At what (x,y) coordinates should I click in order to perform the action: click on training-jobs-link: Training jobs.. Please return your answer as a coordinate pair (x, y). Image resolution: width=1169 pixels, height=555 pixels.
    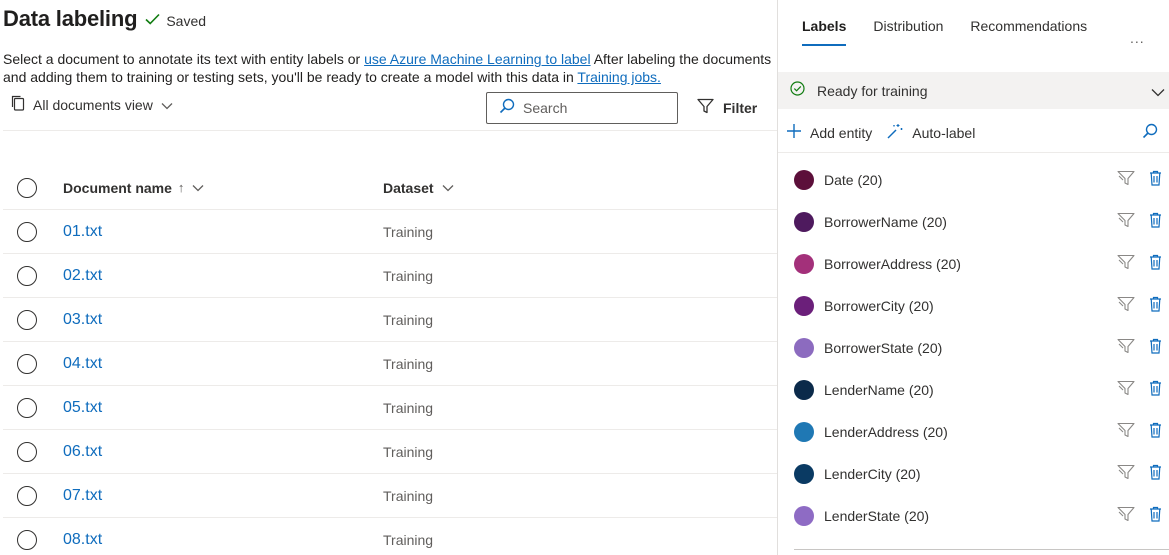
    Looking at the image, I should click on (619, 77).